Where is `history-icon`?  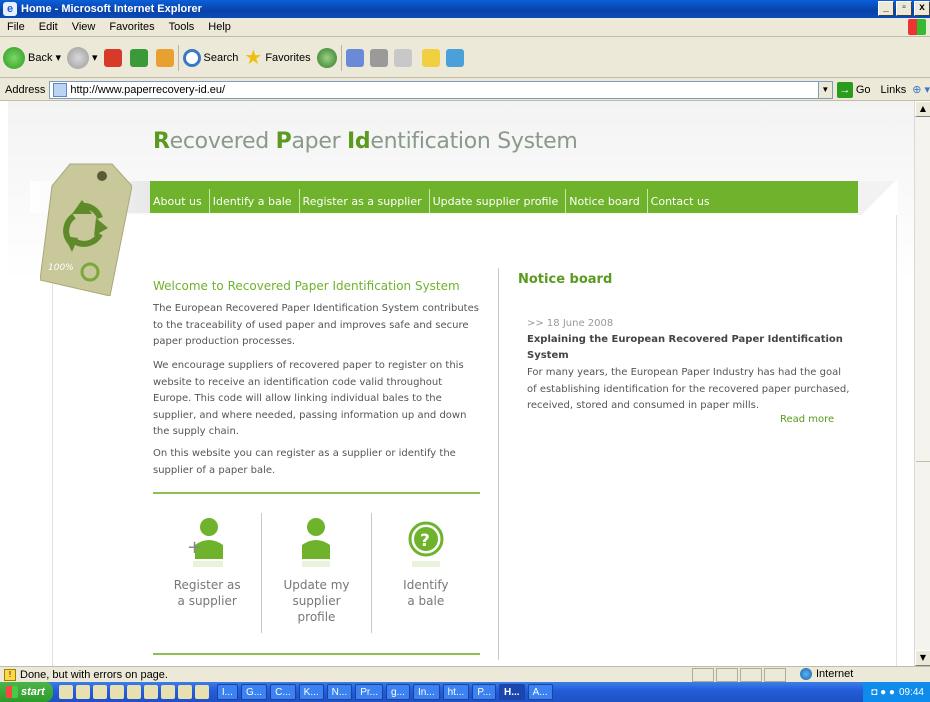
history-icon is located at coordinates (326, 57).